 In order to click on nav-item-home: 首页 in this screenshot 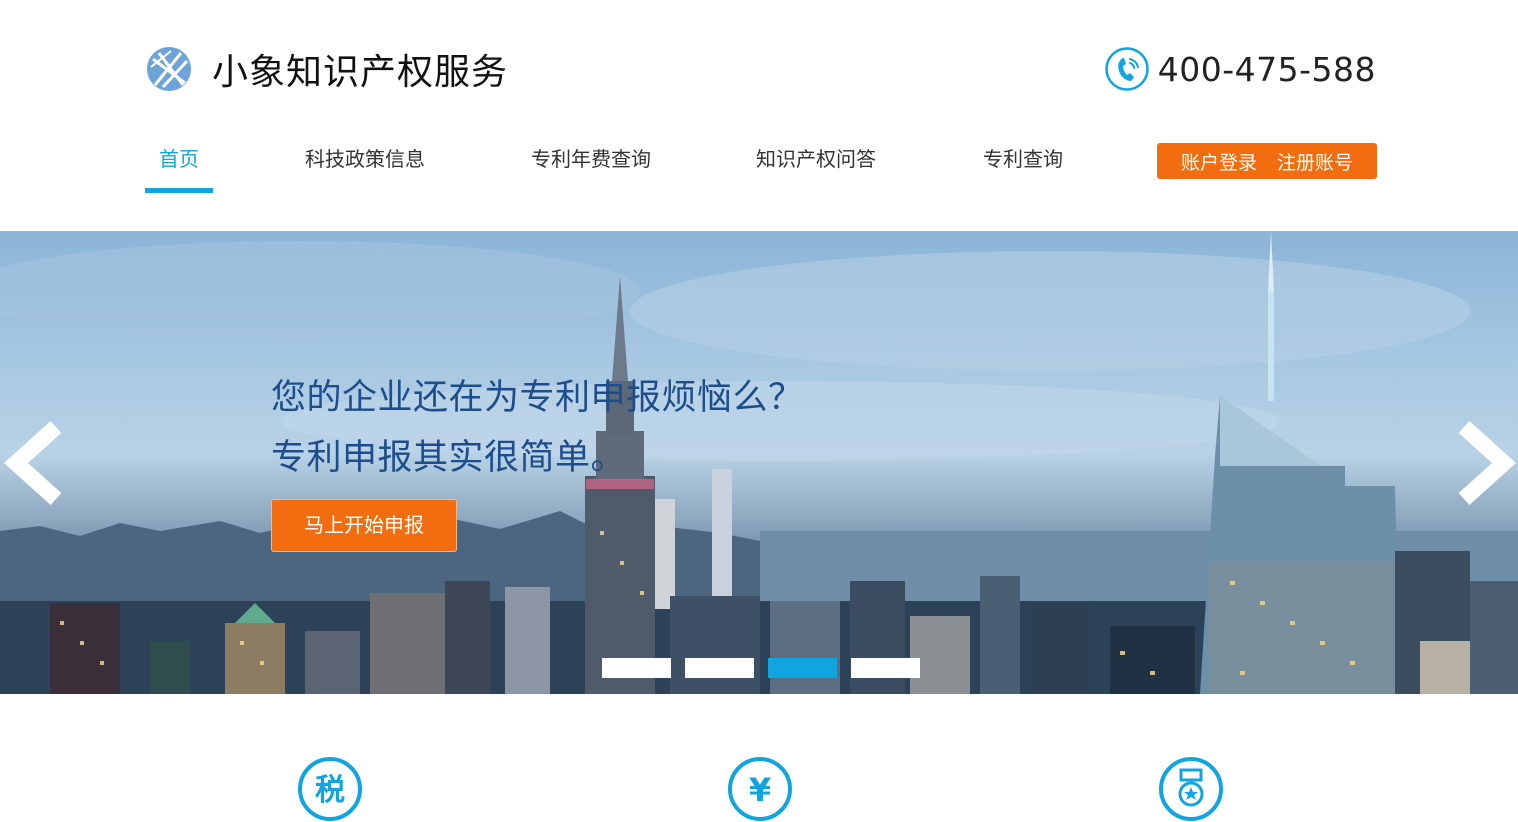, I will do `click(179, 169)`.